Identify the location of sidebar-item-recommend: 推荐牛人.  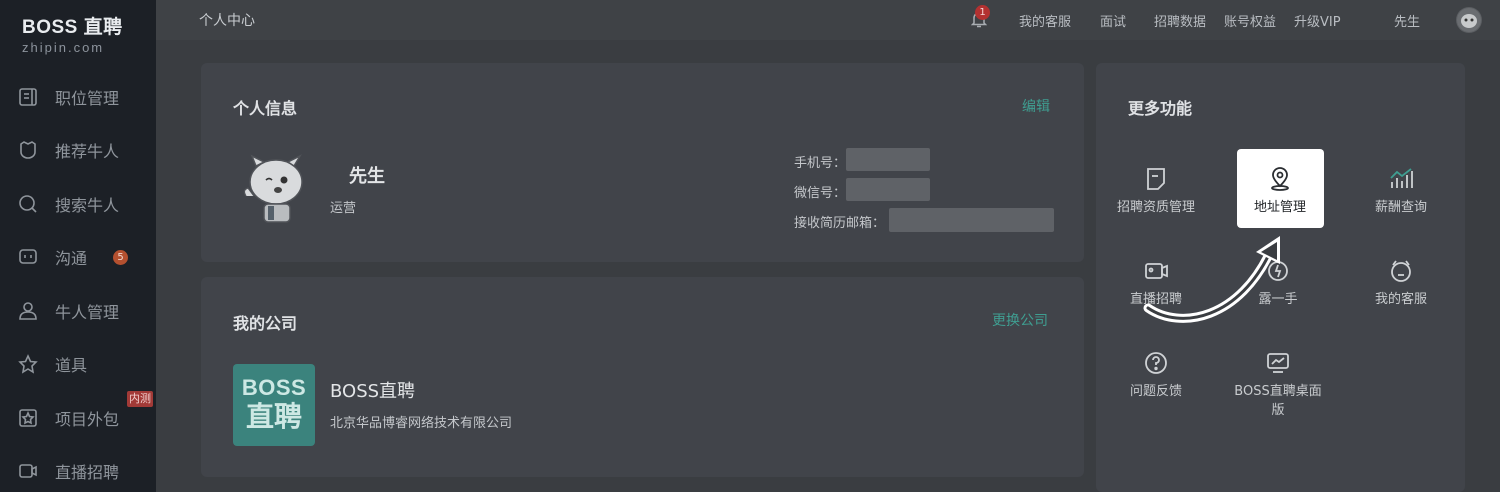
(78, 150).